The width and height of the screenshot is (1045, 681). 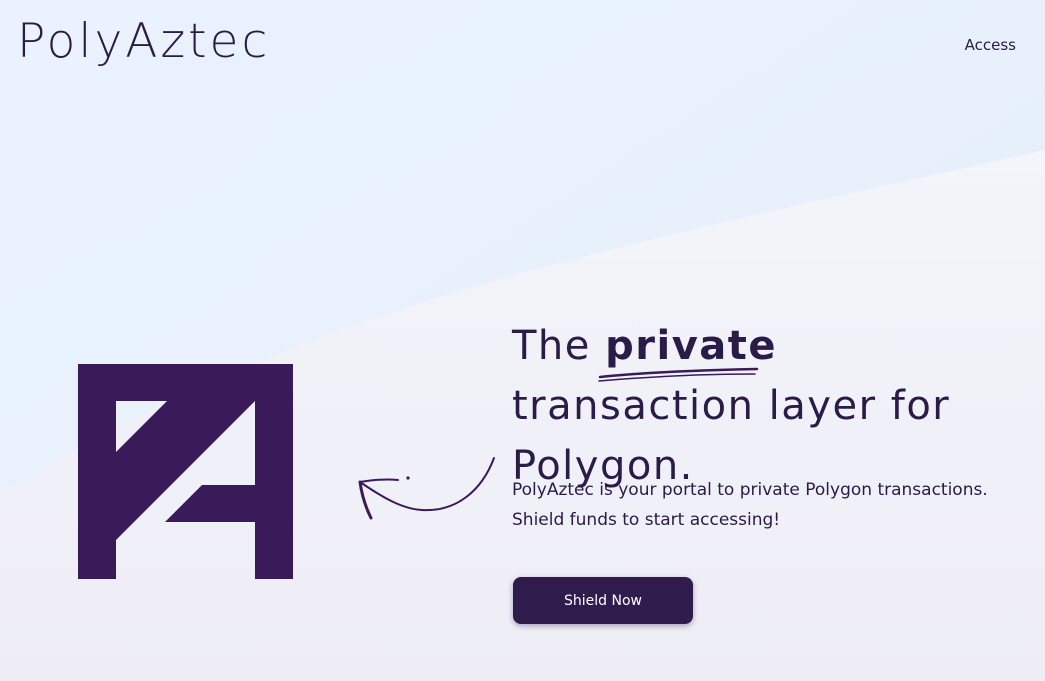 What do you see at coordinates (426, 488) in the screenshot?
I see `curved-arrow-icon` at bounding box center [426, 488].